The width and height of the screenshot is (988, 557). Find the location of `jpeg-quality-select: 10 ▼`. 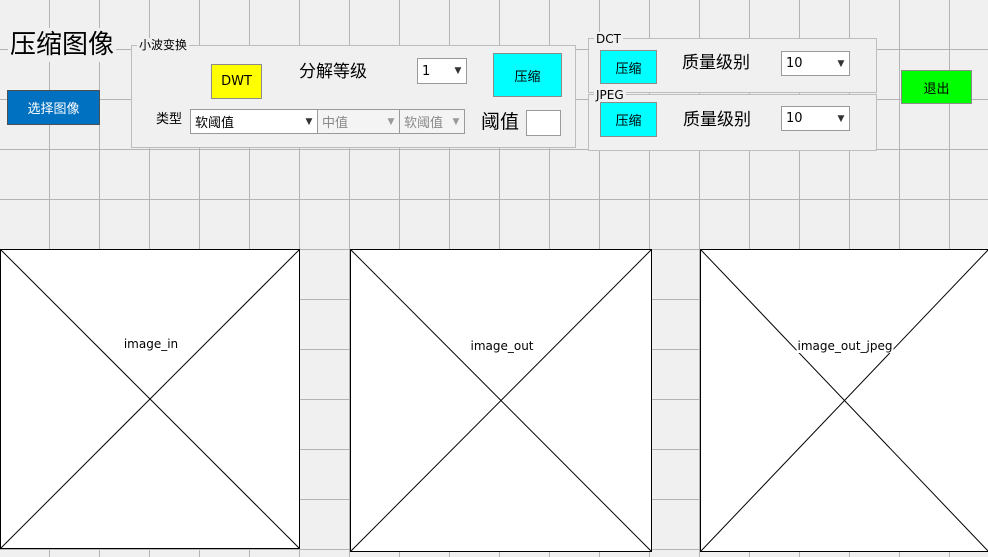

jpeg-quality-select: 10 ▼ is located at coordinates (815, 118).